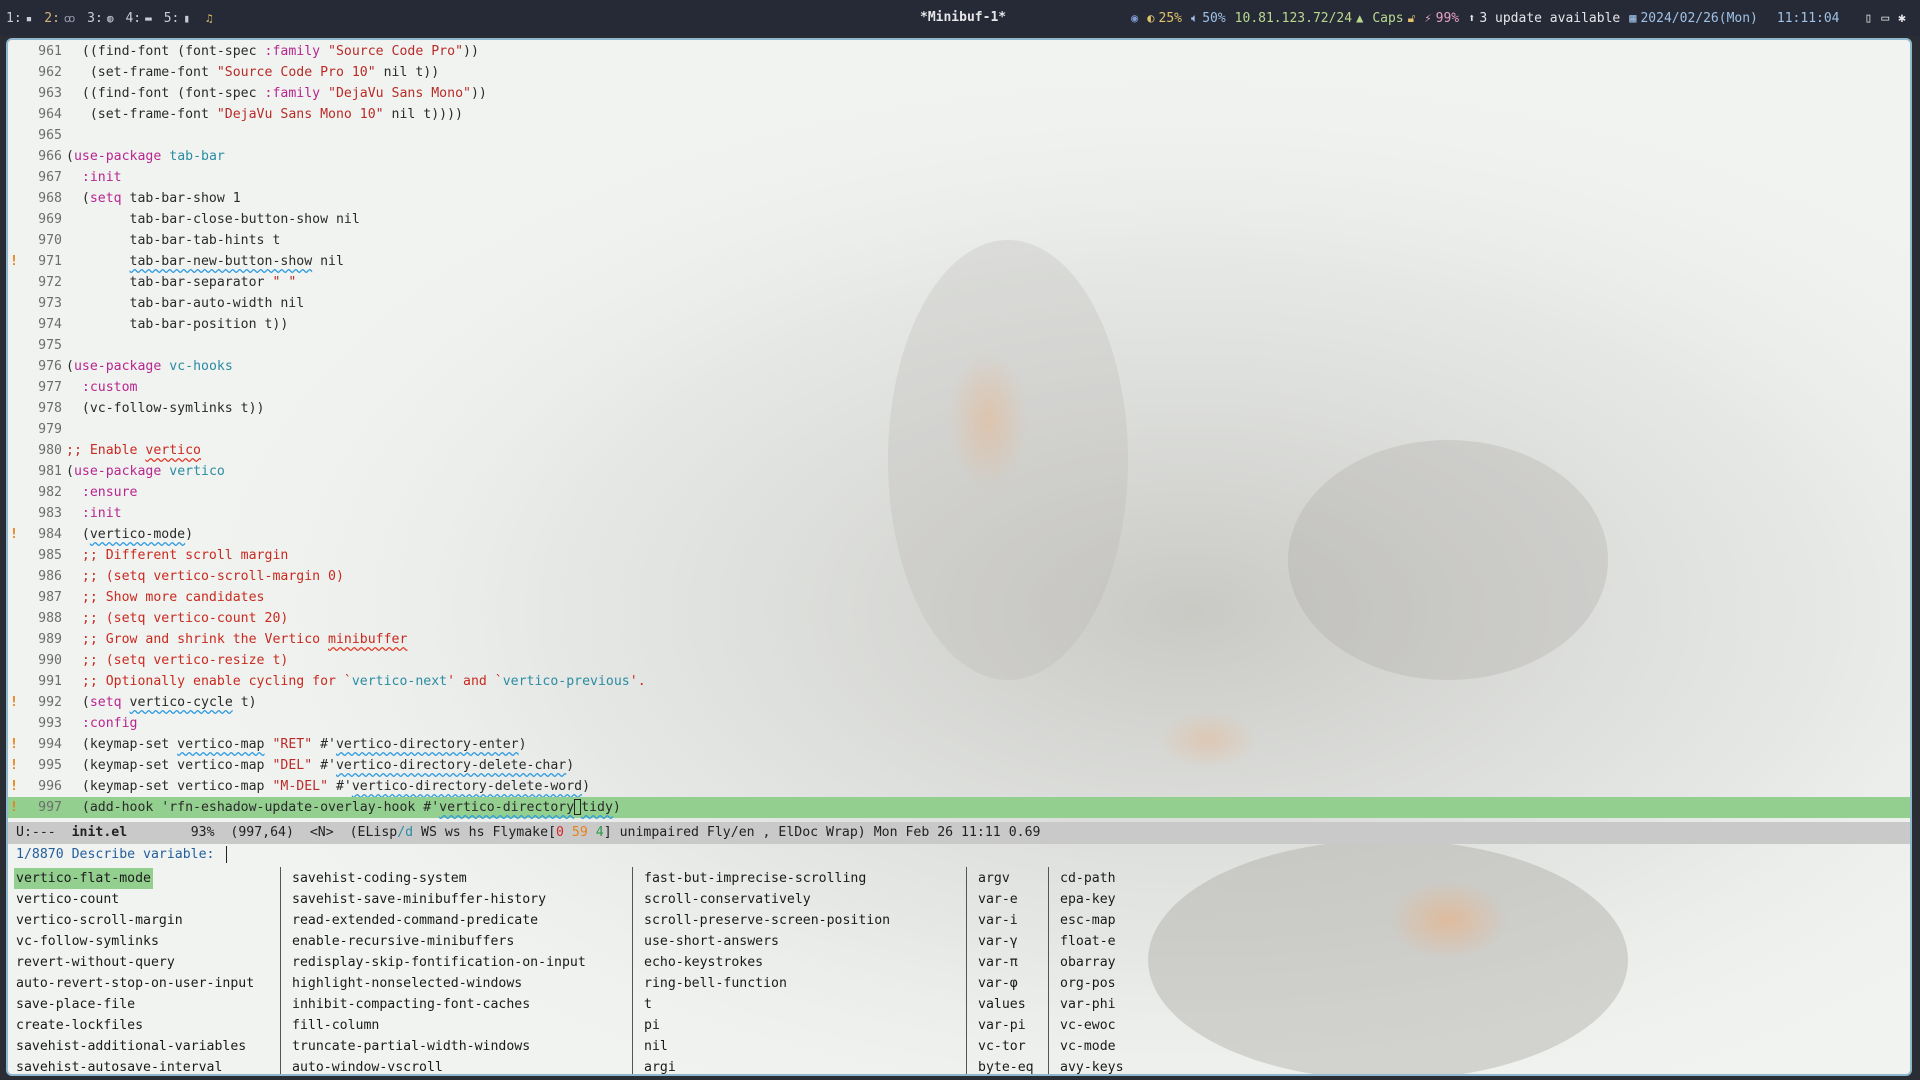 The width and height of the screenshot is (1920, 1080). What do you see at coordinates (379, 878) in the screenshot?
I see `candidate-item: savehist-coding-system` at bounding box center [379, 878].